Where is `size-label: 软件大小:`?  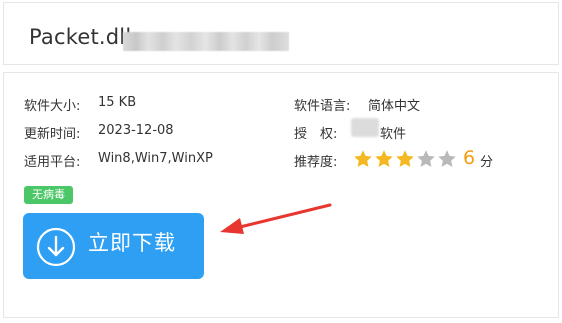
size-label: 软件大小: is located at coordinates (52, 106).